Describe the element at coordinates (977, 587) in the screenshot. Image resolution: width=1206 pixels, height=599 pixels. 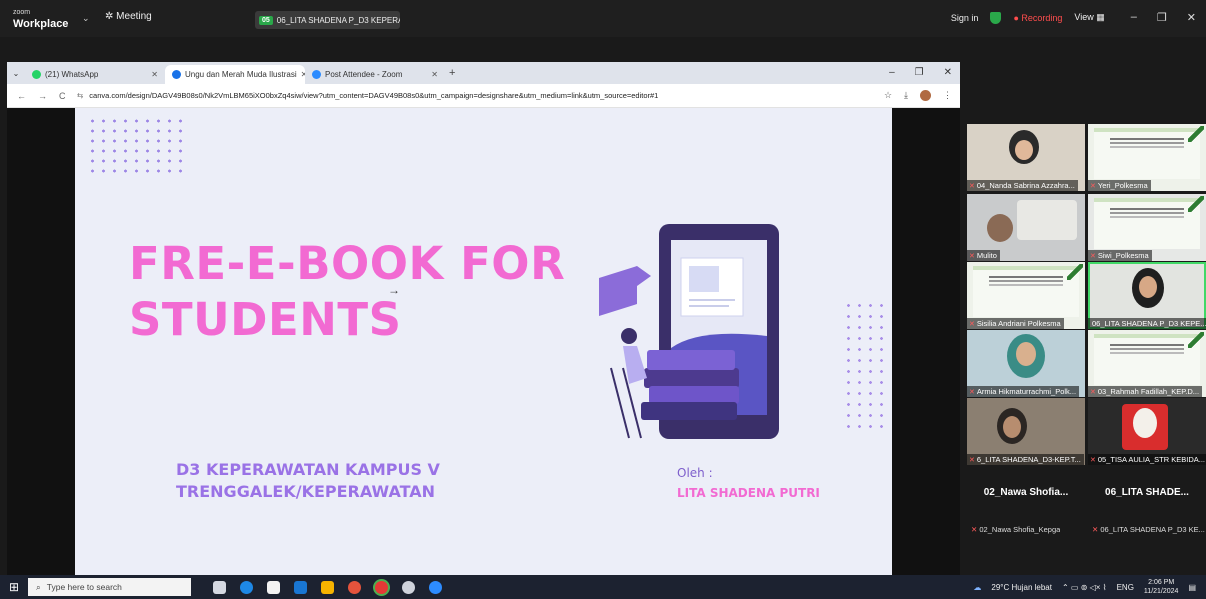
I see `weather-icon: ☁` at that location.